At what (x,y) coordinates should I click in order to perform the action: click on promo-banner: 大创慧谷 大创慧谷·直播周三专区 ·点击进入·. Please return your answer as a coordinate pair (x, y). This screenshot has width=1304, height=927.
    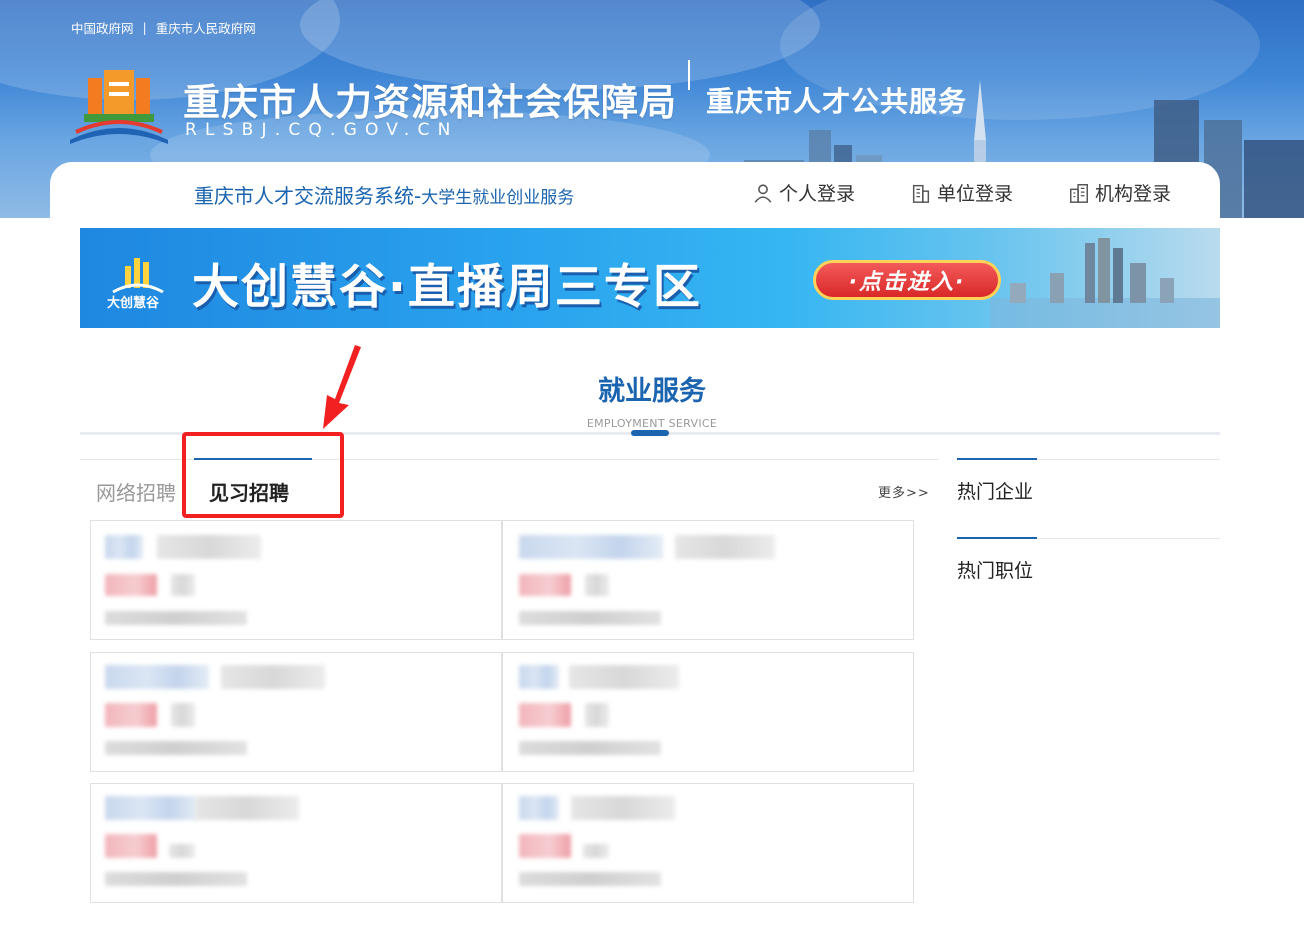
    Looking at the image, I should click on (650, 278).